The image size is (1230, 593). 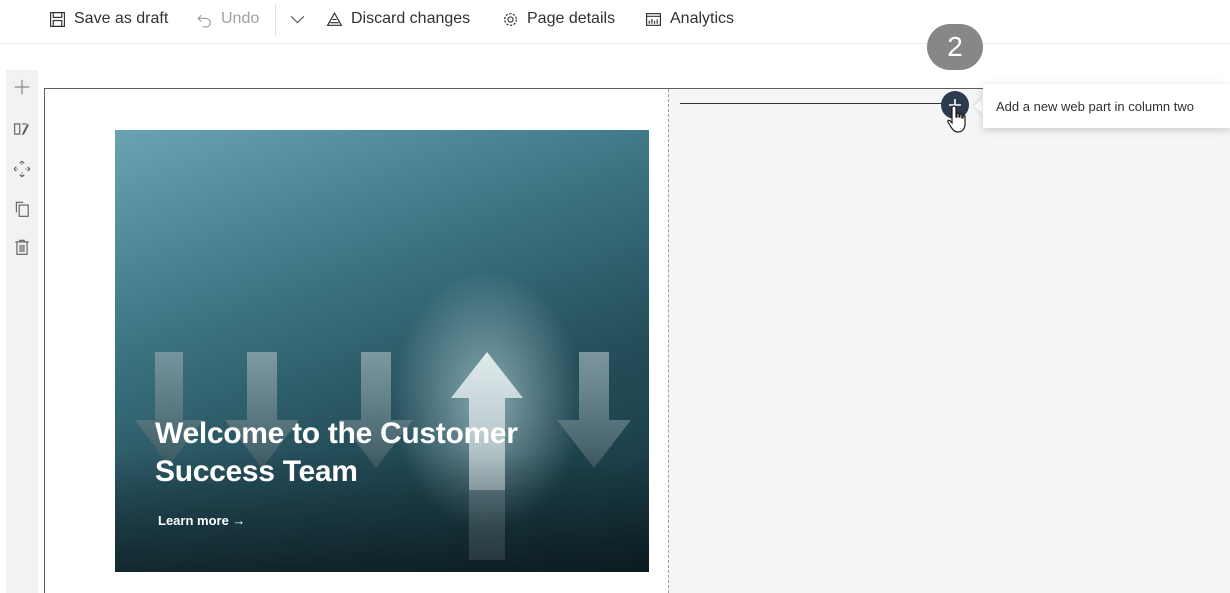 I want to click on undo-button: Undo, so click(x=227, y=19).